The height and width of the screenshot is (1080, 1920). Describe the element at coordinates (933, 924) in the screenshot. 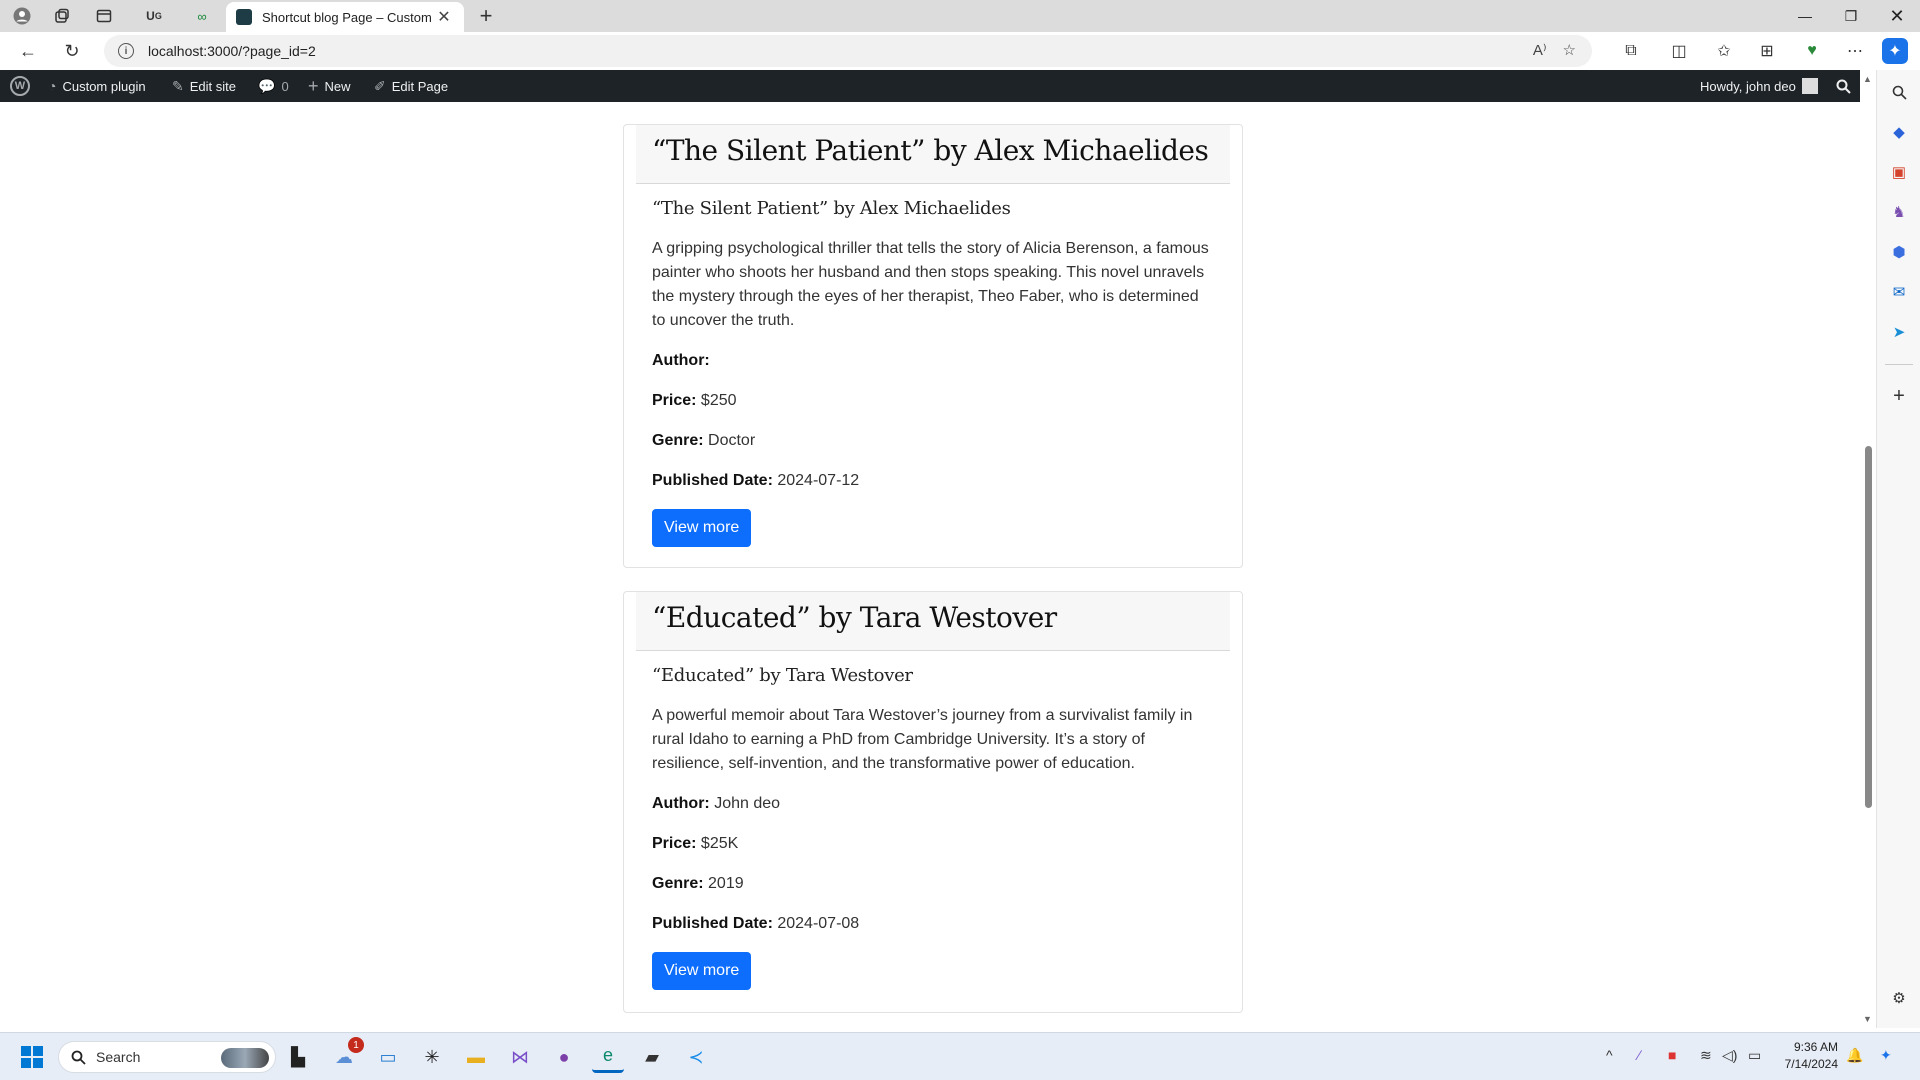

I see `published-date-field: Published Date: 2024-07-08` at that location.